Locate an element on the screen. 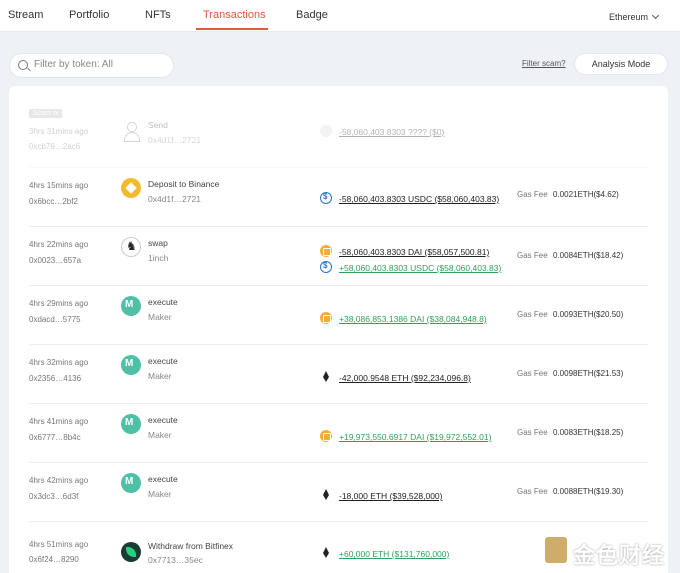  tx-time: 4hrs 15mins ago is located at coordinates (59, 185).